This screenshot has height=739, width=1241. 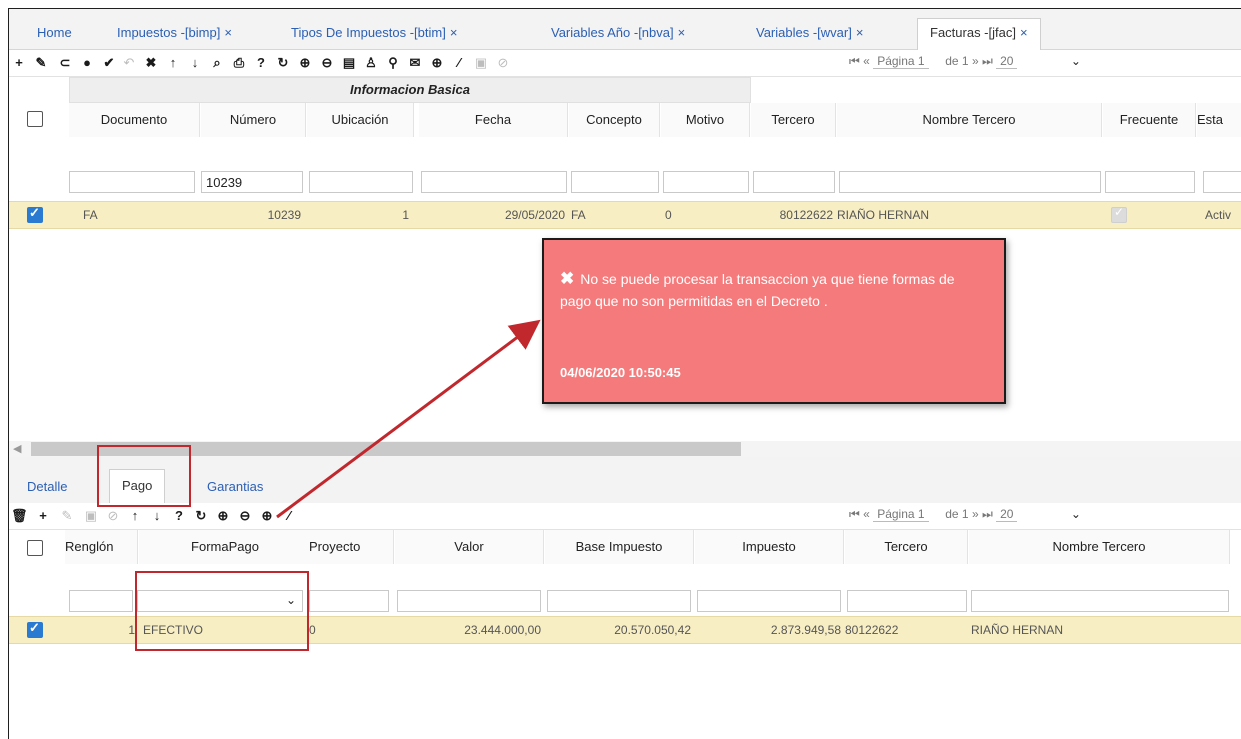 What do you see at coordinates (625, 449) in the screenshot?
I see `horizontal-scrollbar: ◀` at bounding box center [625, 449].